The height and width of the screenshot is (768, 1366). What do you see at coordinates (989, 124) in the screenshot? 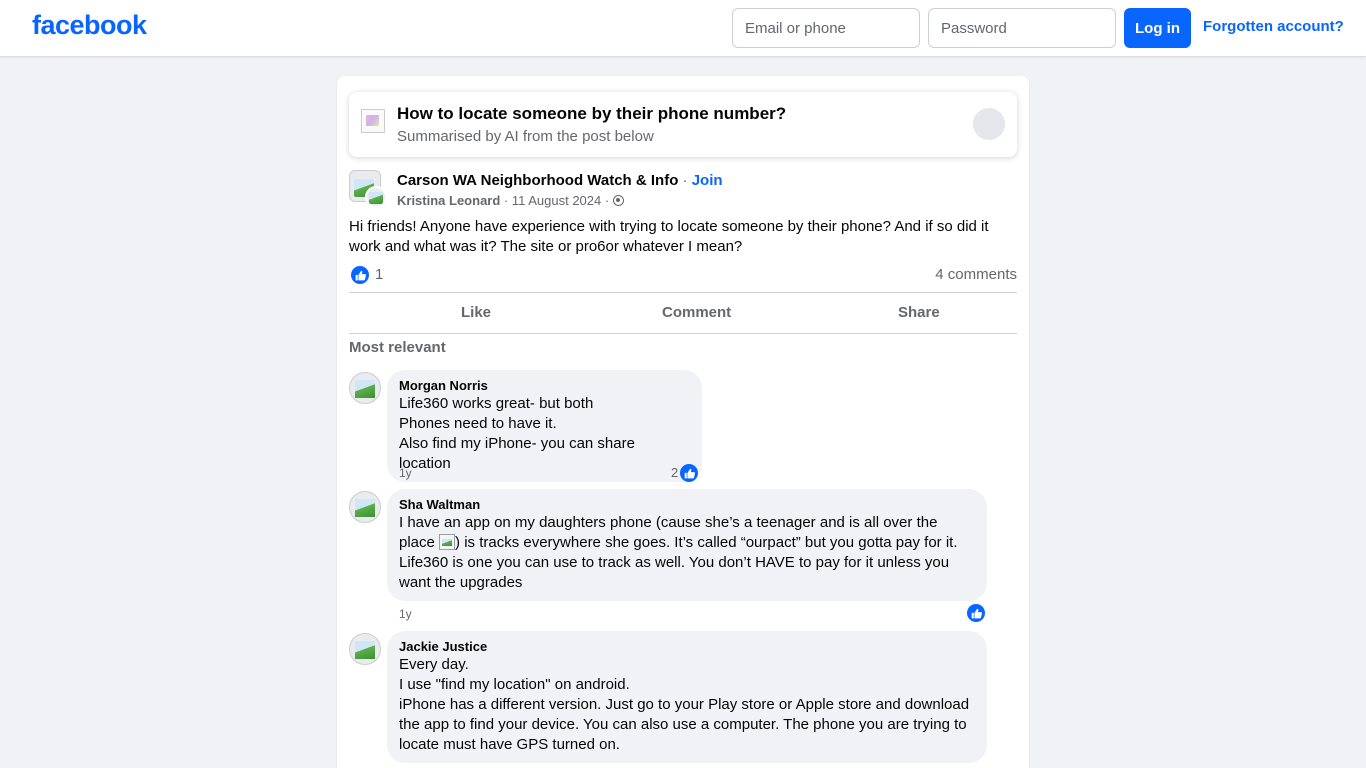
I see `summary-more-button` at bounding box center [989, 124].